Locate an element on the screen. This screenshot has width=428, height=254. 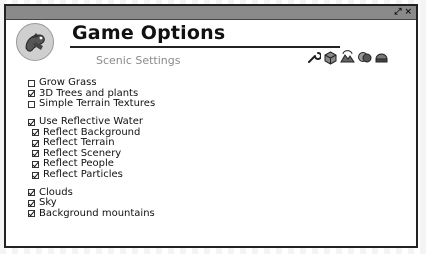
option-reflective-water: Use Reflective Water is located at coordinates (91, 122).